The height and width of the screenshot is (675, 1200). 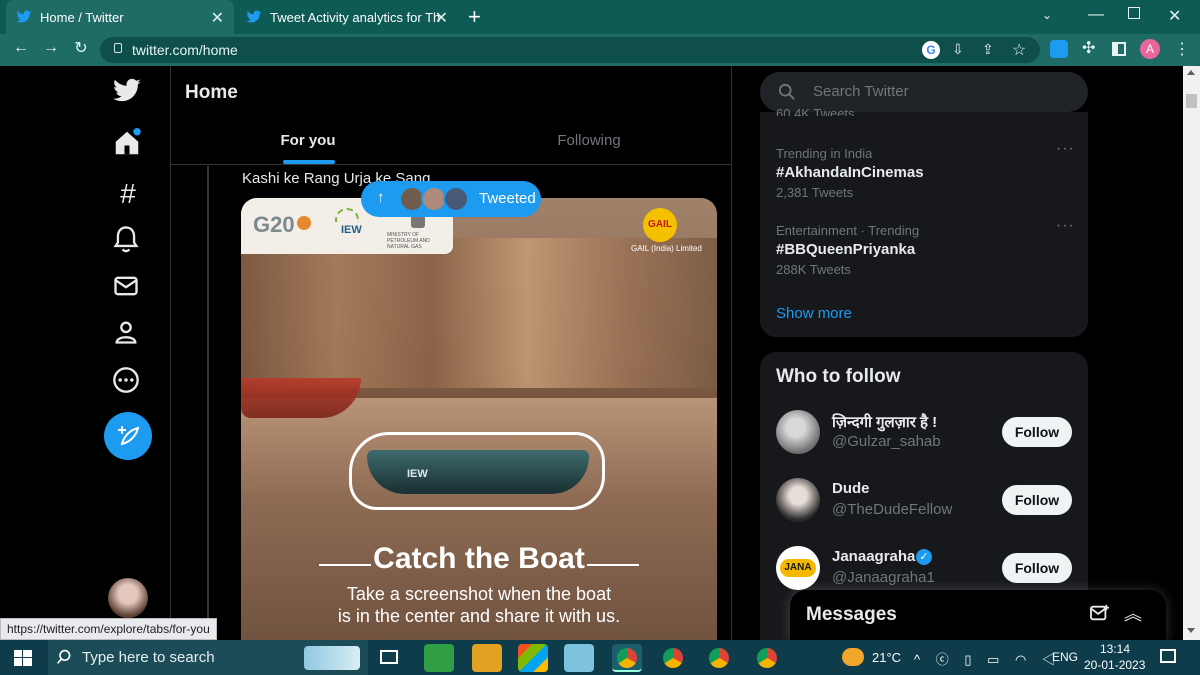 What do you see at coordinates (813, 269) in the screenshot?
I see `trend-count: 288K Tweets` at bounding box center [813, 269].